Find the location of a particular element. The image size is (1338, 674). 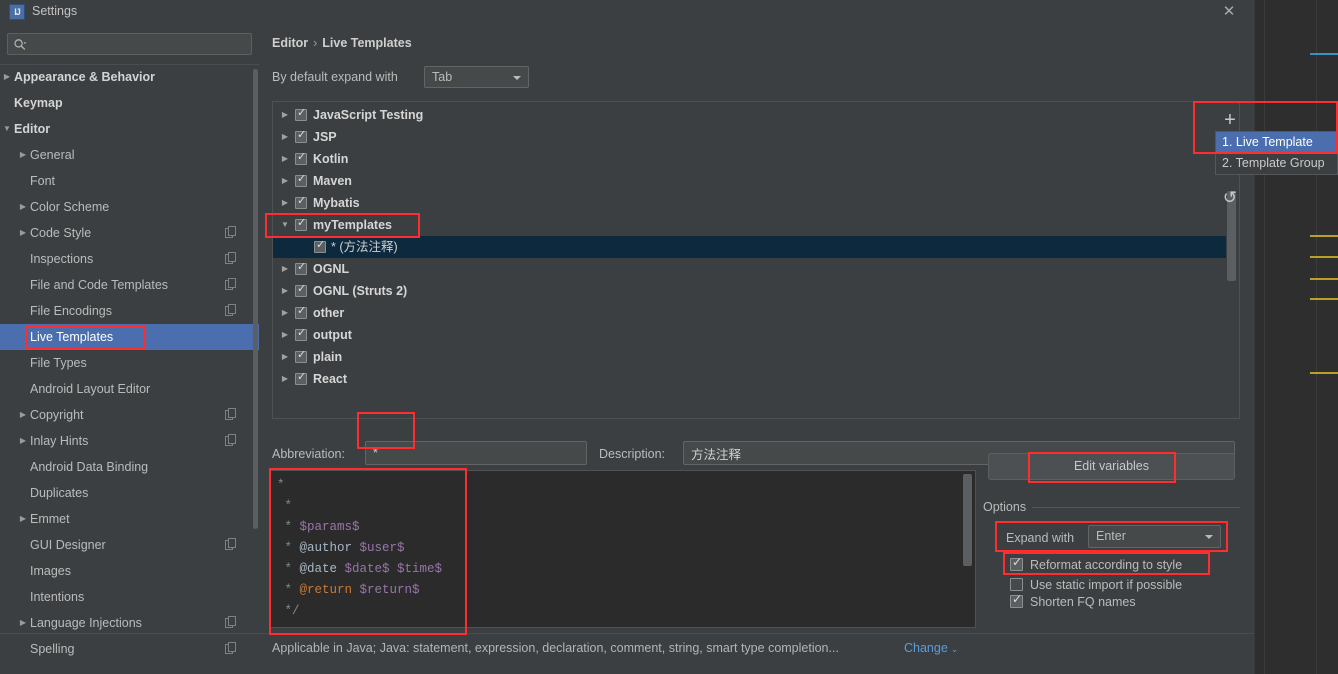

abbreviation-field is located at coordinates (476, 453).